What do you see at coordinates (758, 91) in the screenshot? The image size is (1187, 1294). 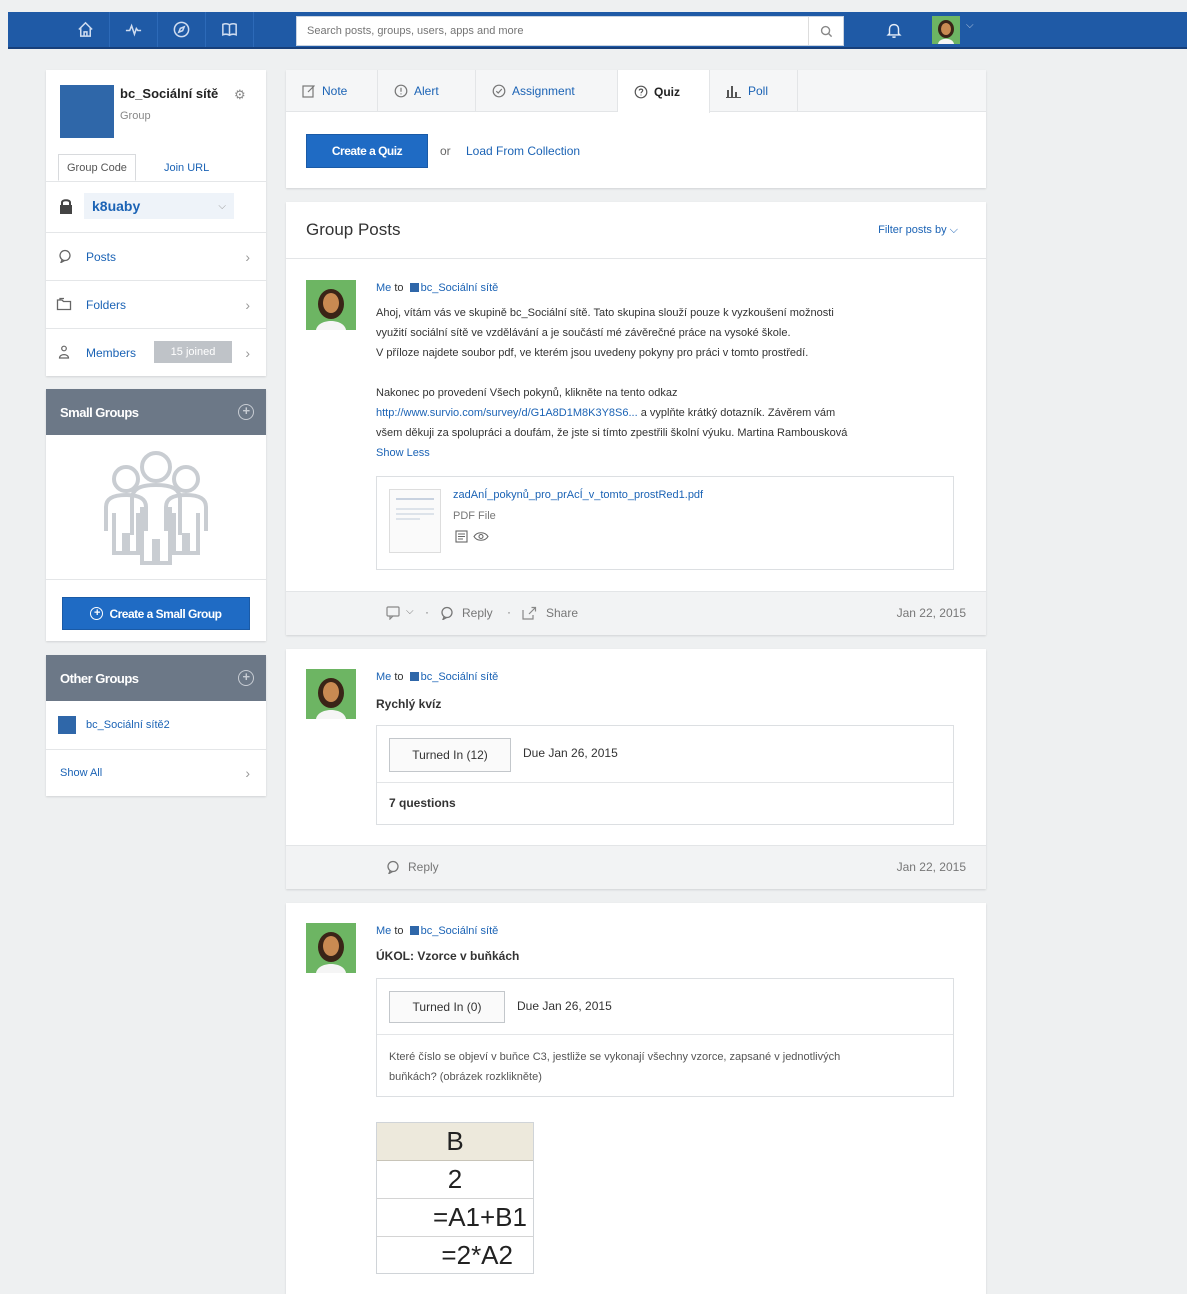 I see `tab-label: Poll` at bounding box center [758, 91].